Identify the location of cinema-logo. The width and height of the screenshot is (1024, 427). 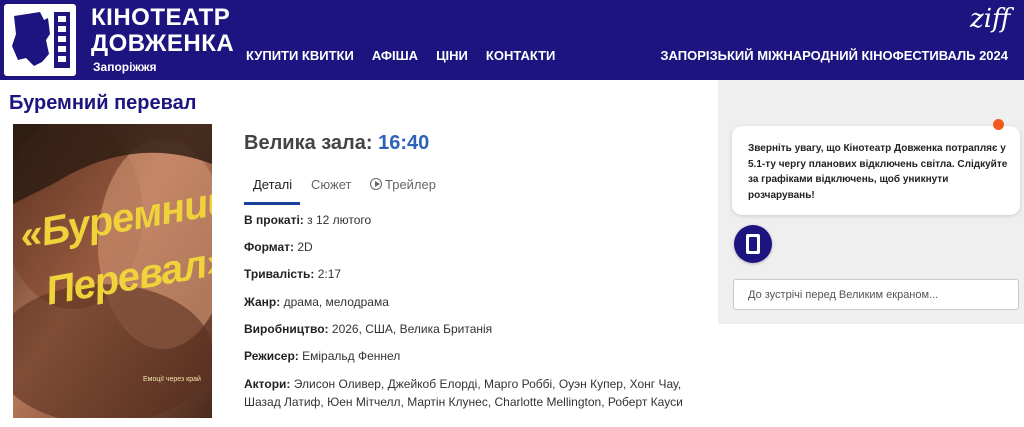
(40, 40).